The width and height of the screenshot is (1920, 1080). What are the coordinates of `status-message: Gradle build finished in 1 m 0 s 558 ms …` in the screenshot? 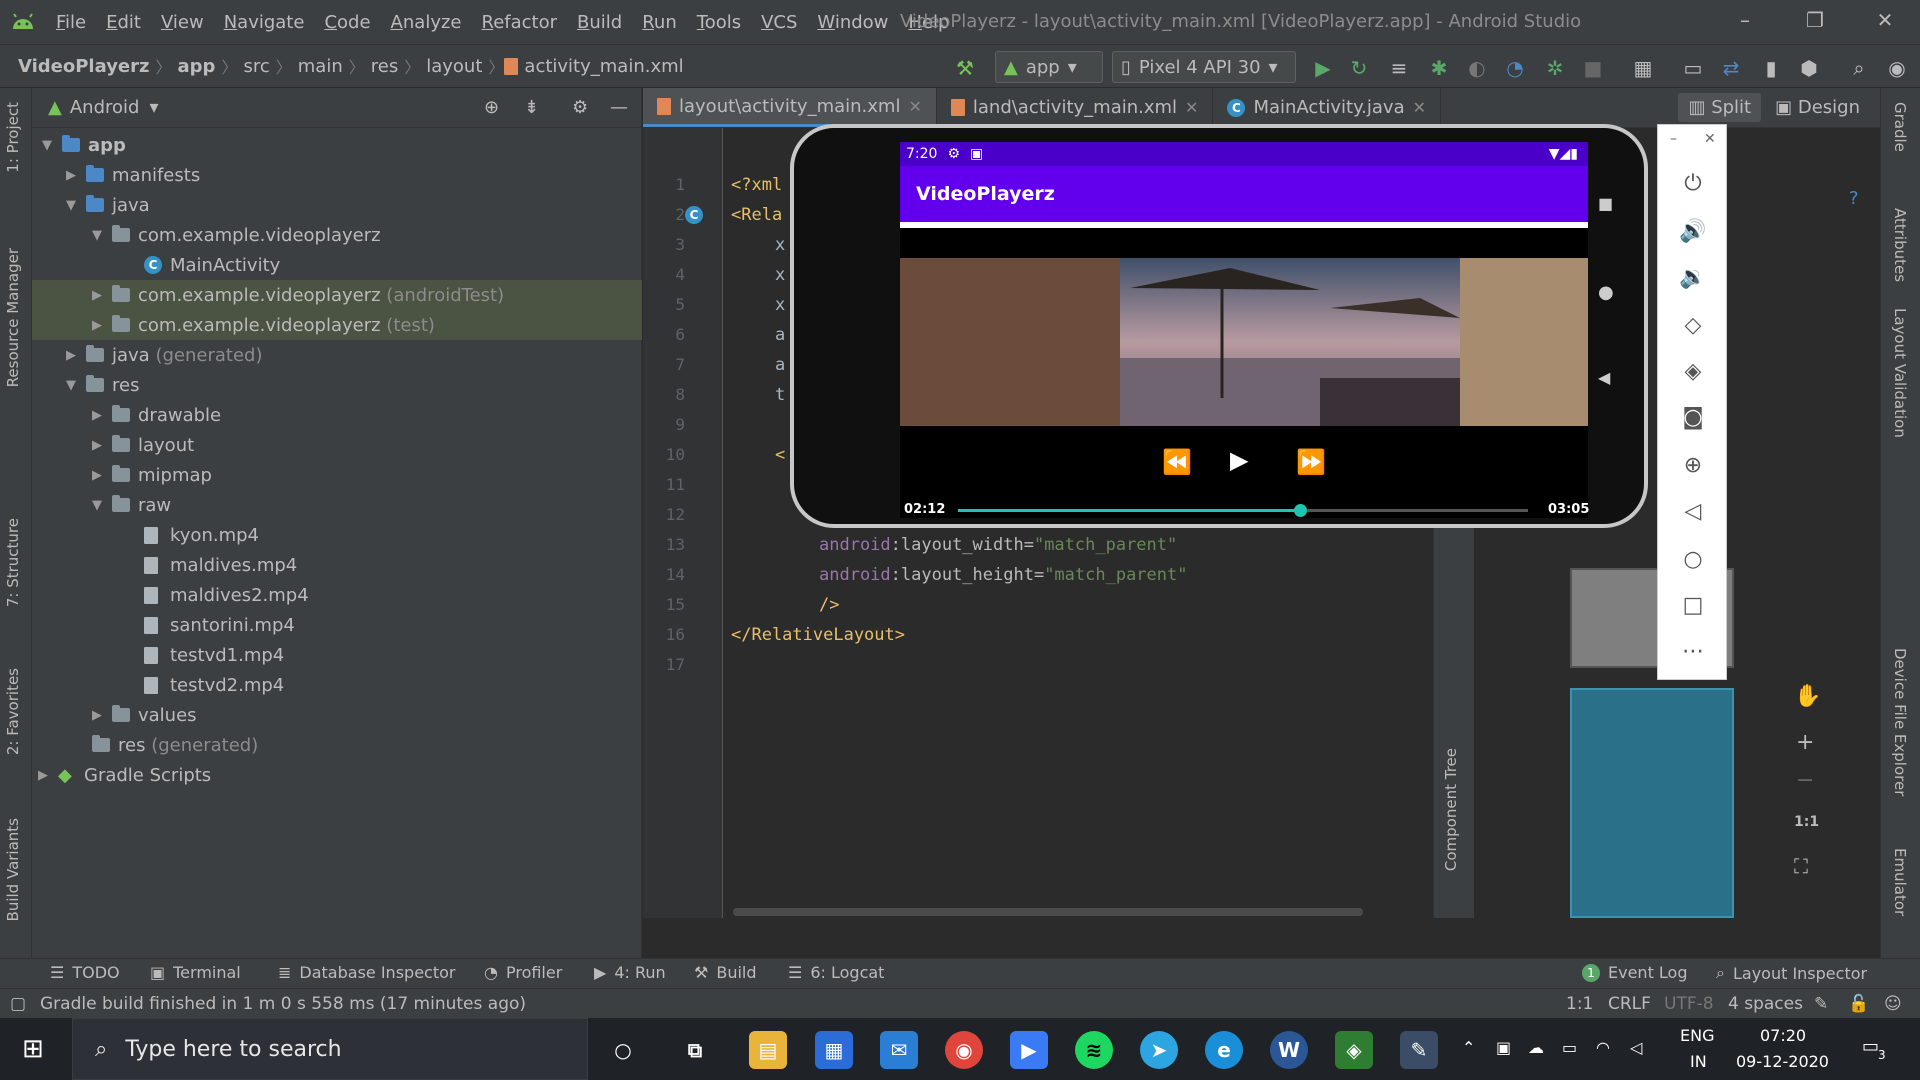 It's located at (283, 1004).